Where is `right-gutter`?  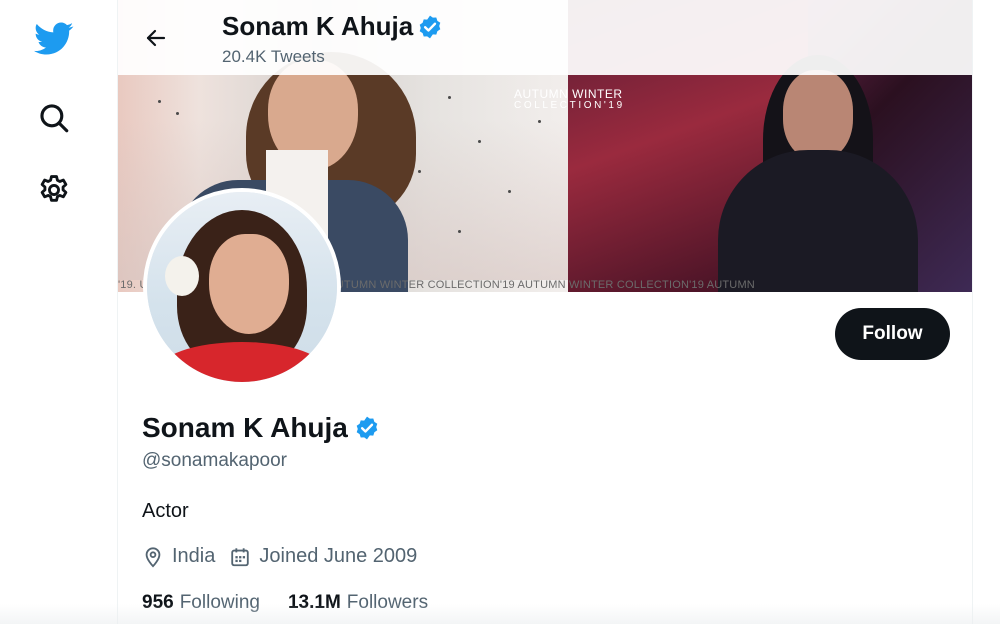 right-gutter is located at coordinates (986, 312).